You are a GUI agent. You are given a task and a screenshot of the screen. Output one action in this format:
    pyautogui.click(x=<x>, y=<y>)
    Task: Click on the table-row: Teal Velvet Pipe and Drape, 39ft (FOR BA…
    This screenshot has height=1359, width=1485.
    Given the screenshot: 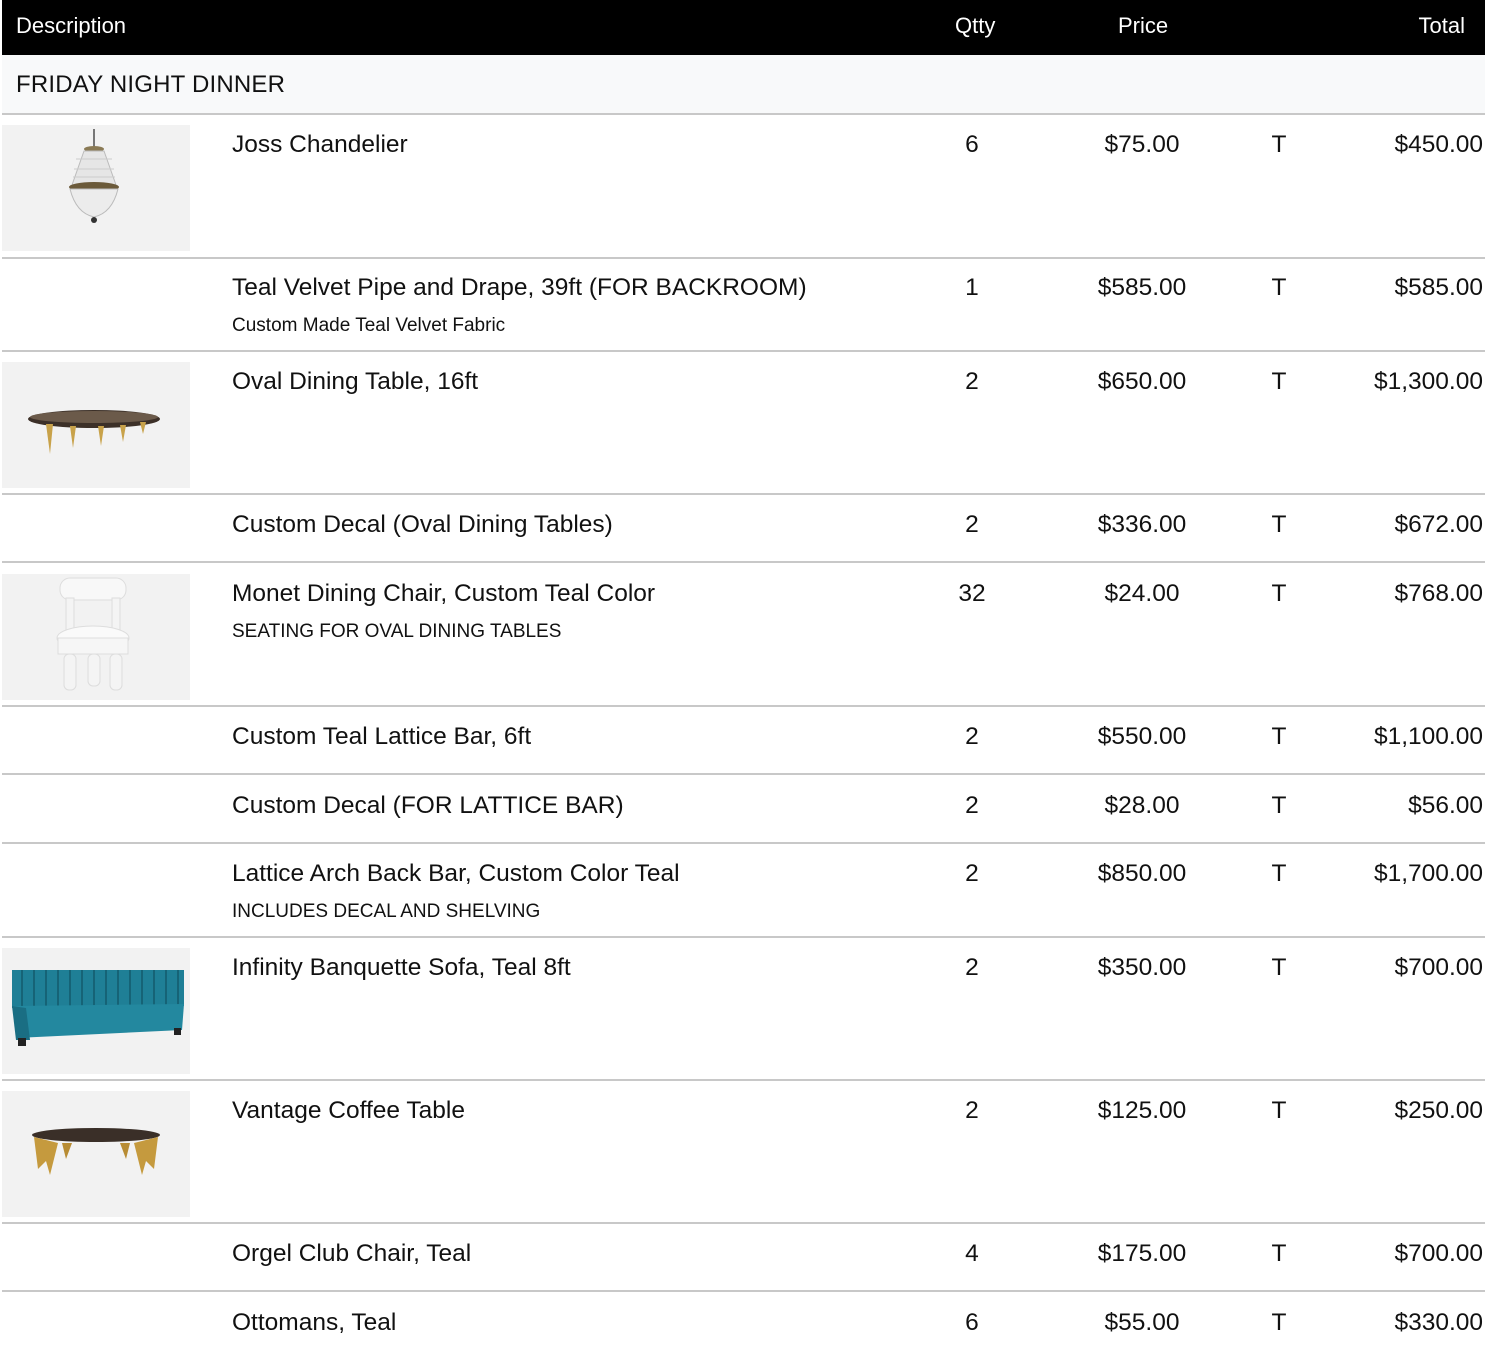 What is the action you would take?
    pyautogui.click(x=743, y=305)
    